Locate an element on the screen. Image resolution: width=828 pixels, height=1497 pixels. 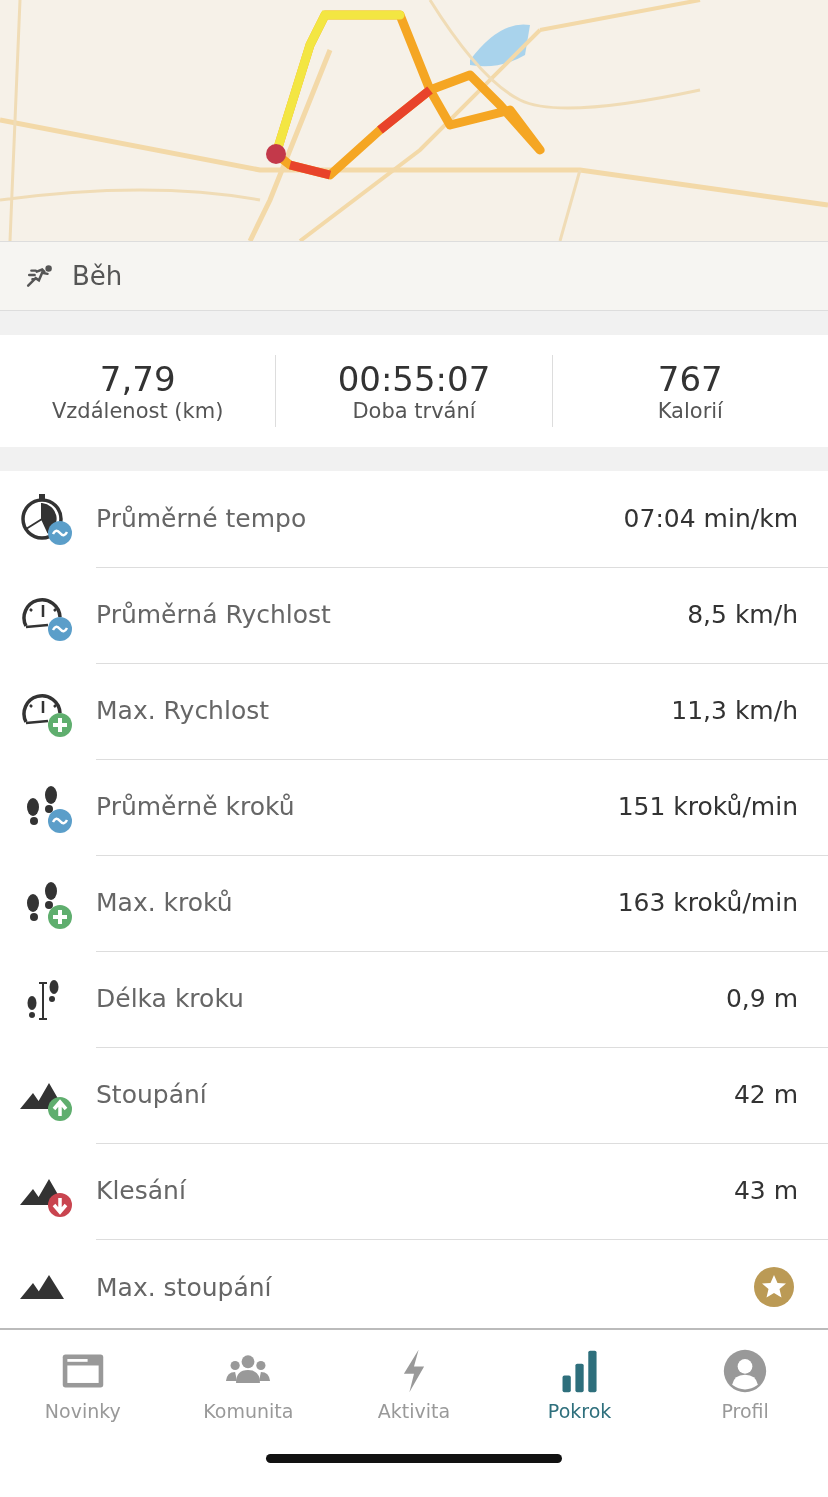
metric-label: Průměrná Rychlost is located at coordinates (213, 614).